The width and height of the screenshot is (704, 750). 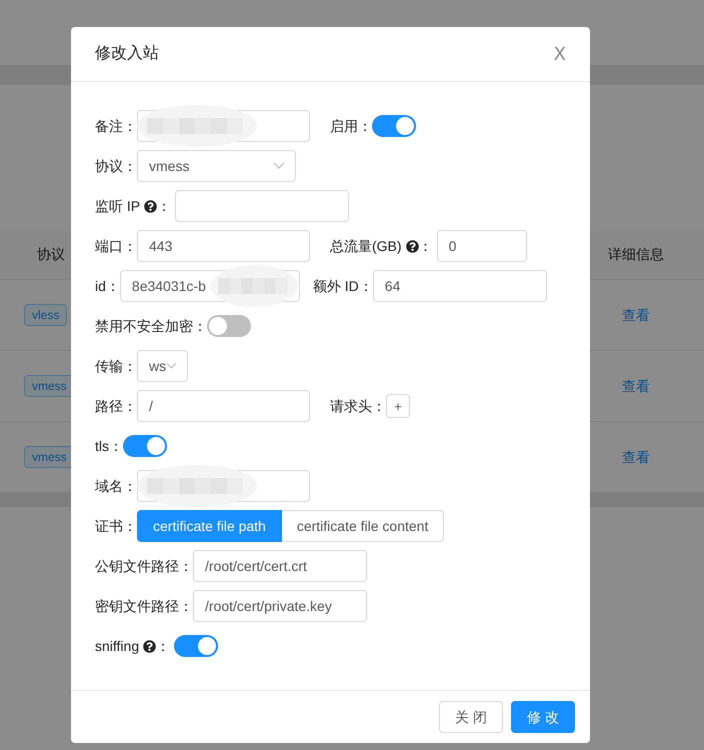 I want to click on text-field: 64, so click(x=459, y=286).